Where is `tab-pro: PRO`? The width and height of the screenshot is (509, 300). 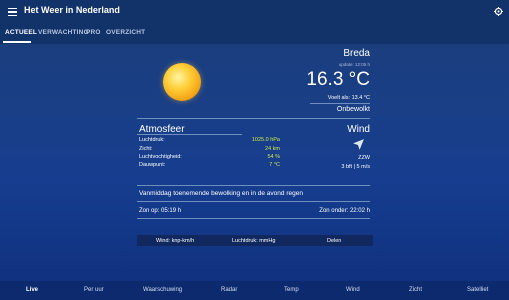
tab-pro: PRO is located at coordinates (93, 32).